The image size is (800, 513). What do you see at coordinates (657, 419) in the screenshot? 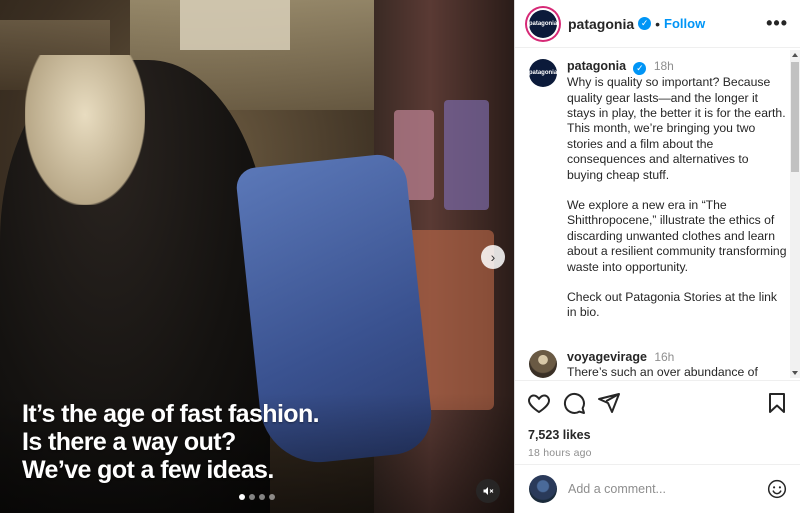
I see `post-actions: 7,523 likes 18 hours ago` at bounding box center [657, 419].